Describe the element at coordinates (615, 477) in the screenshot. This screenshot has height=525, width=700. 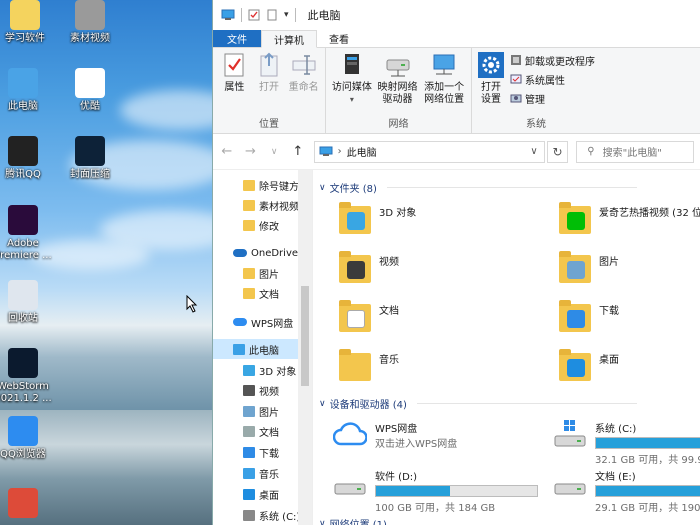
I see `drive-name: 文档 (E:)` at that location.